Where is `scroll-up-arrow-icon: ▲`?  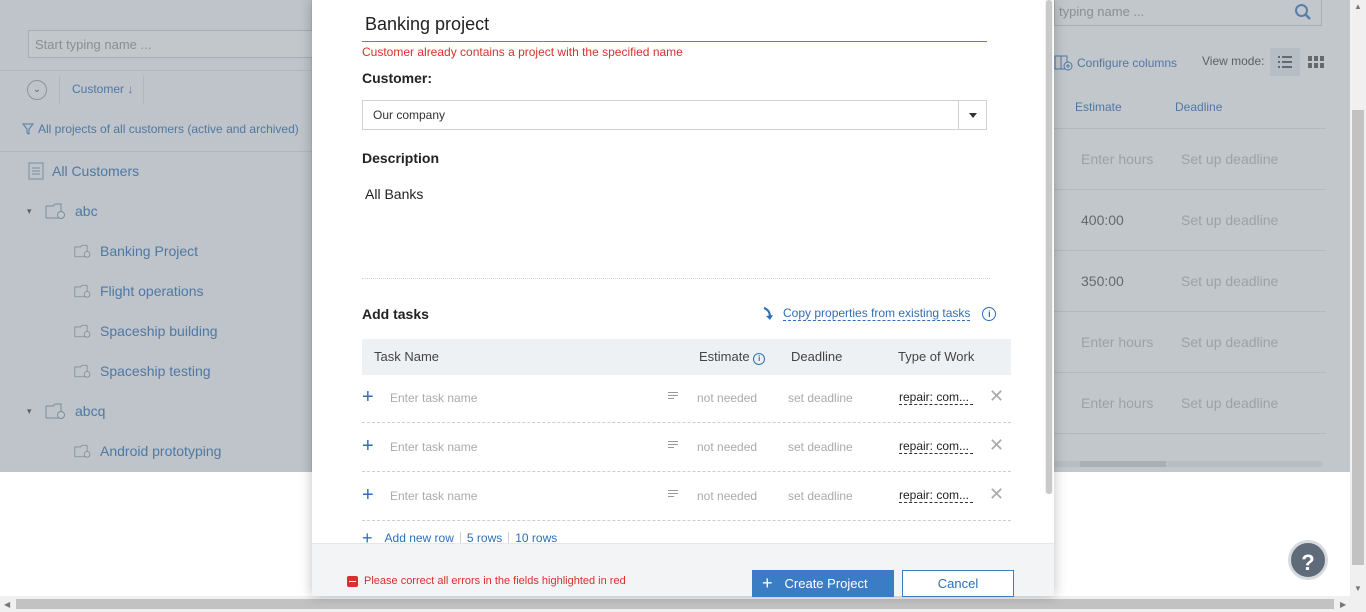
scroll-up-arrow-icon: ▲ is located at coordinates (1358, 6).